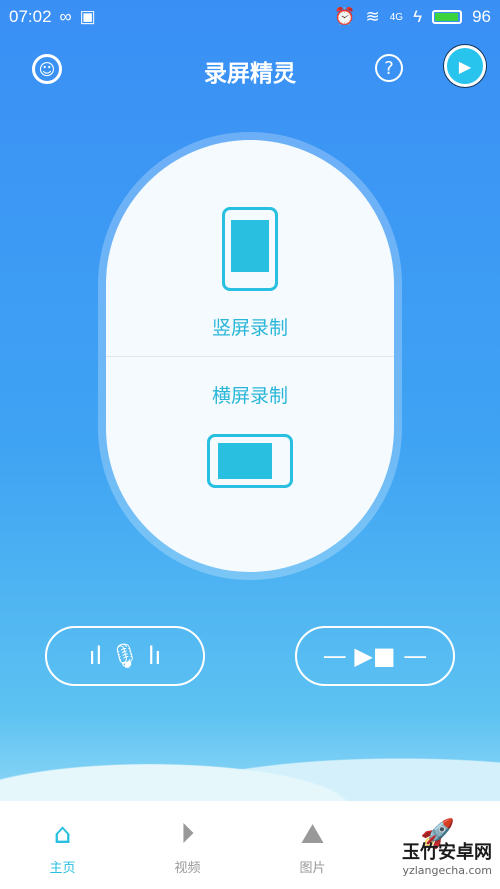 This screenshot has height=889, width=500. Describe the element at coordinates (187, 833) in the screenshot. I see `play-circle-icon: ⏵` at that location.